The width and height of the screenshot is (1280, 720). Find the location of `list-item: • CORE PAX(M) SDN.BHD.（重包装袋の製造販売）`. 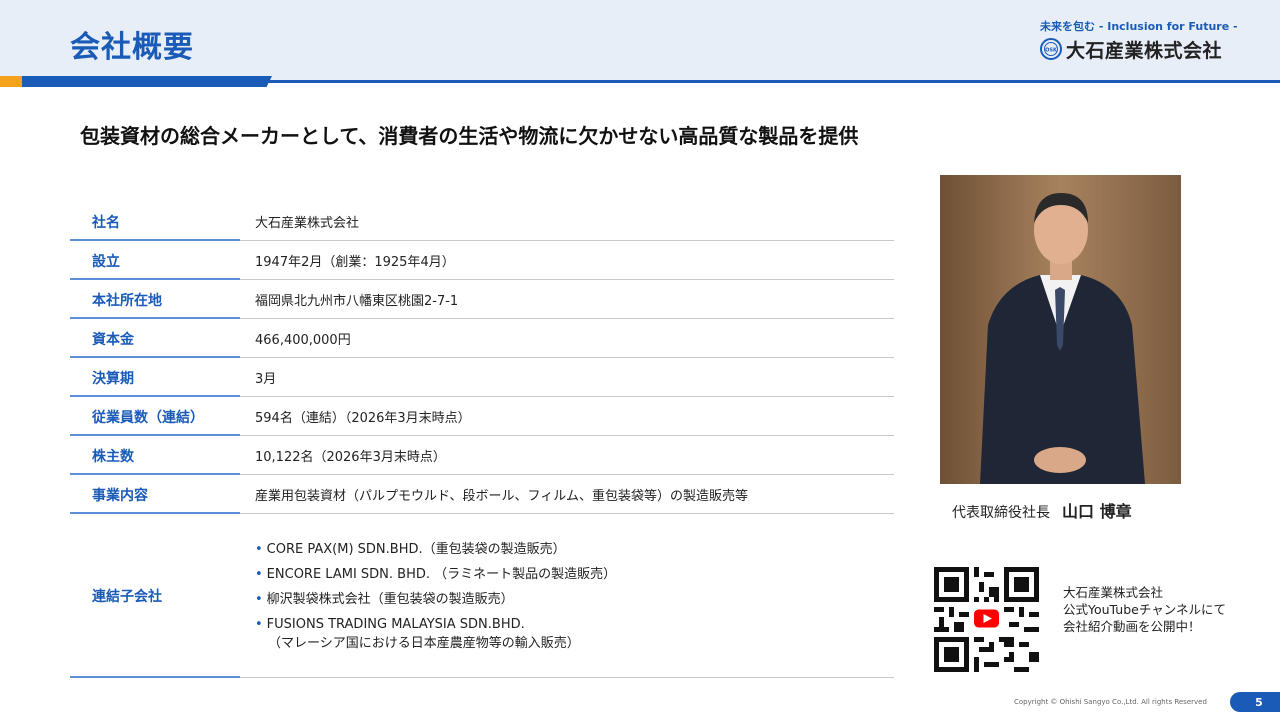

list-item: • CORE PAX(M) SDN.BHD.（重包装袋の製造販売） is located at coordinates (574, 549).